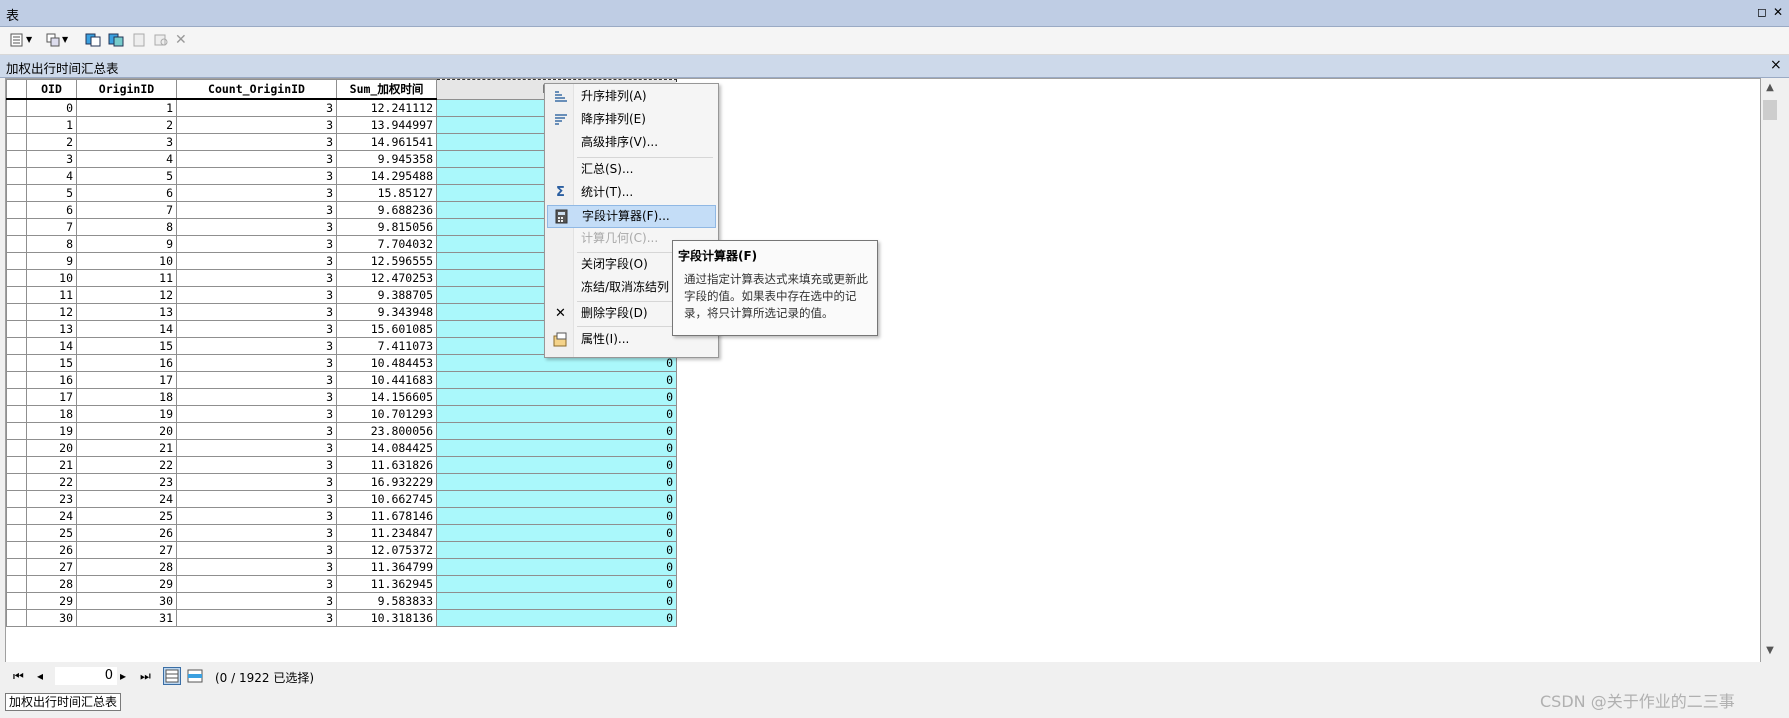  Describe the element at coordinates (145, 676) in the screenshot. I see `last-record-icon: ⏭` at that location.